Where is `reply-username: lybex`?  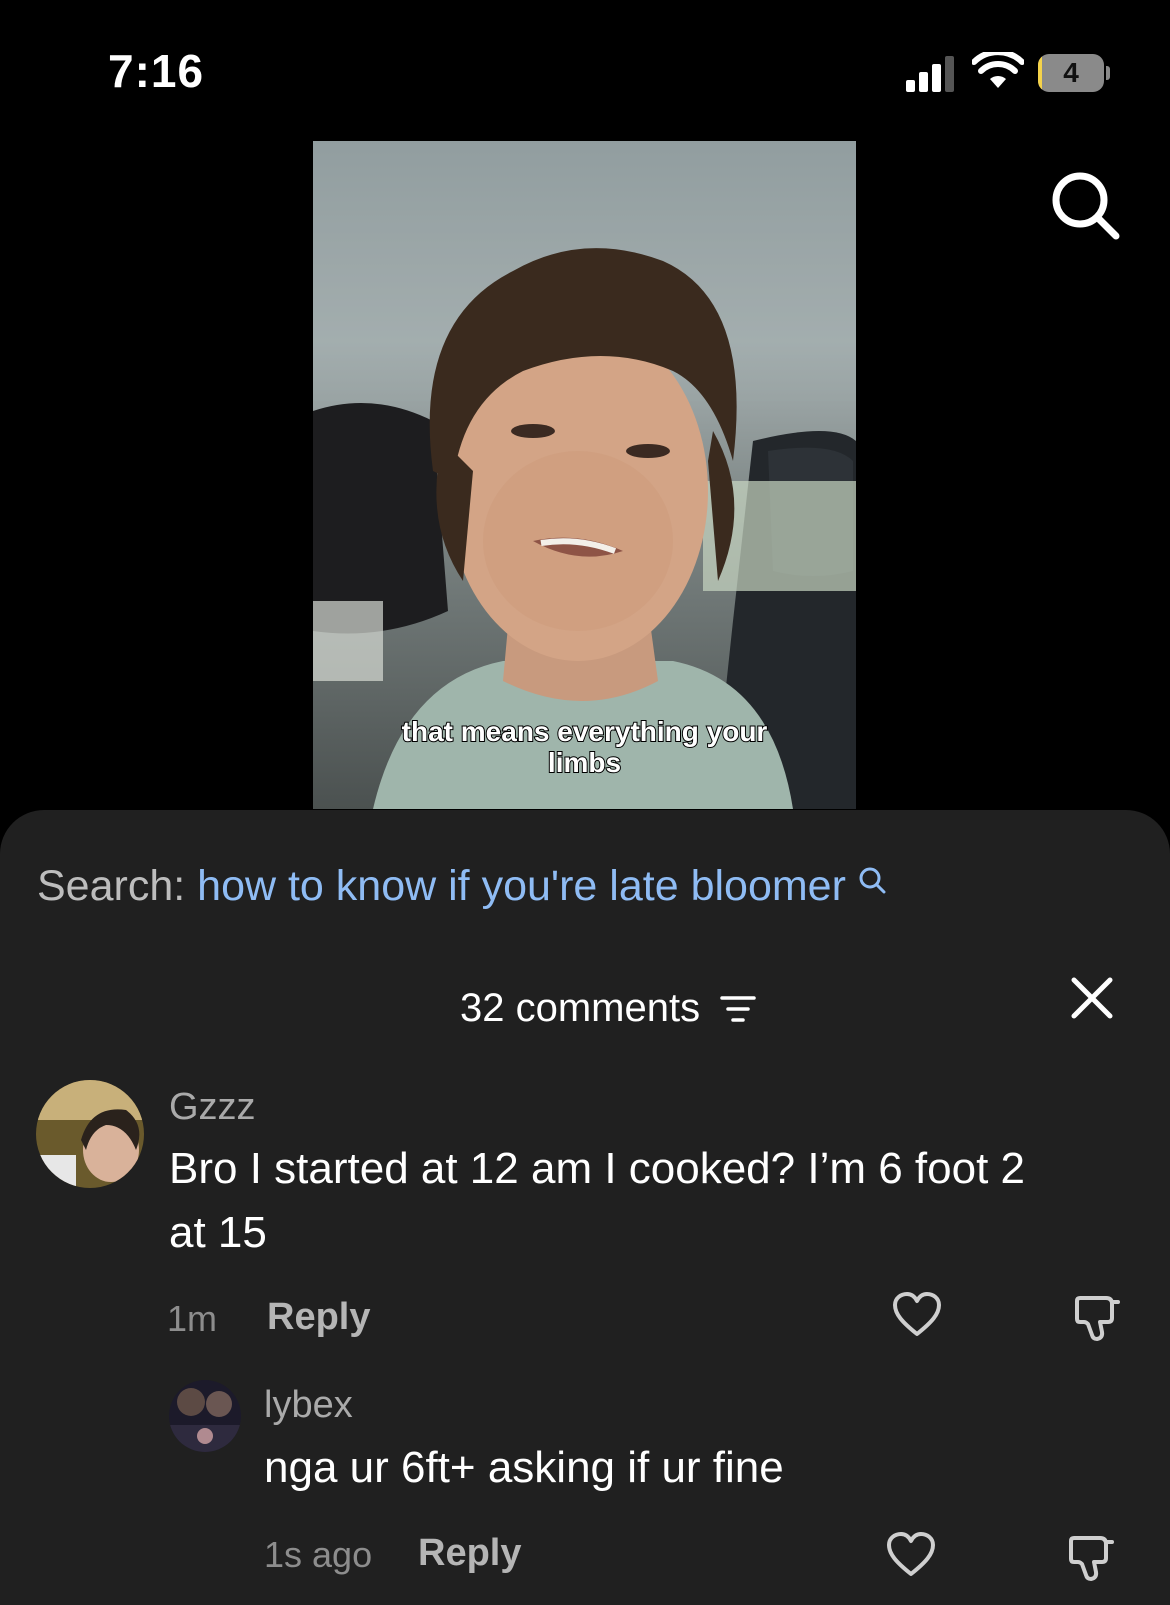
reply-username: lybex is located at coordinates (308, 1405).